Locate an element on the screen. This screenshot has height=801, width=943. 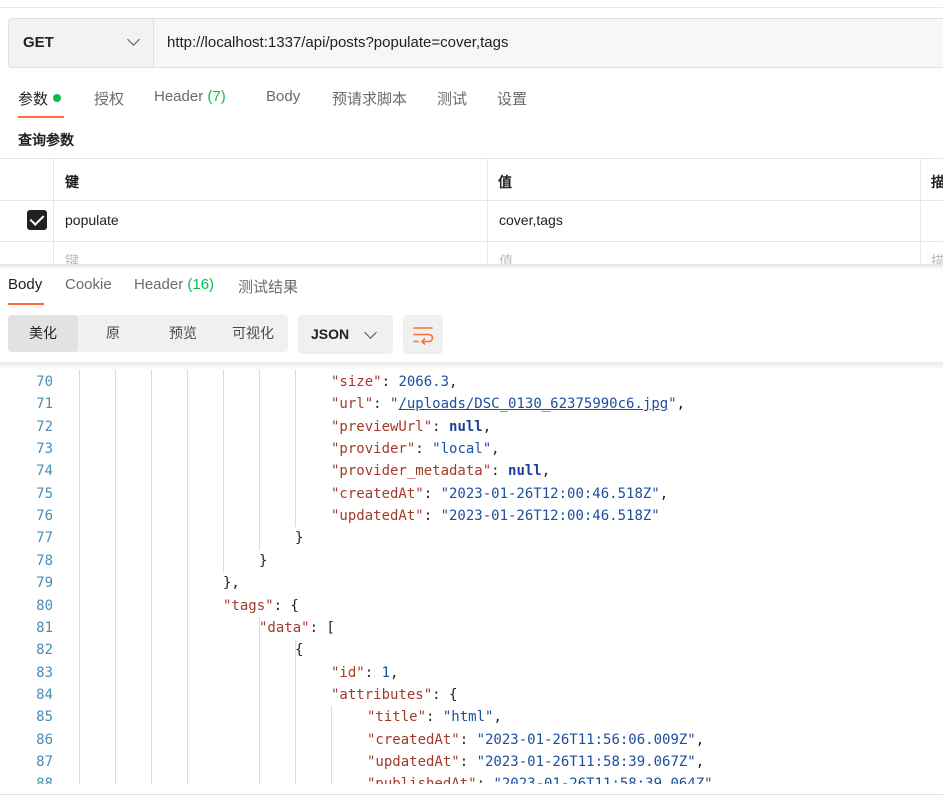
code-text: { is located at coordinates (299, 650).